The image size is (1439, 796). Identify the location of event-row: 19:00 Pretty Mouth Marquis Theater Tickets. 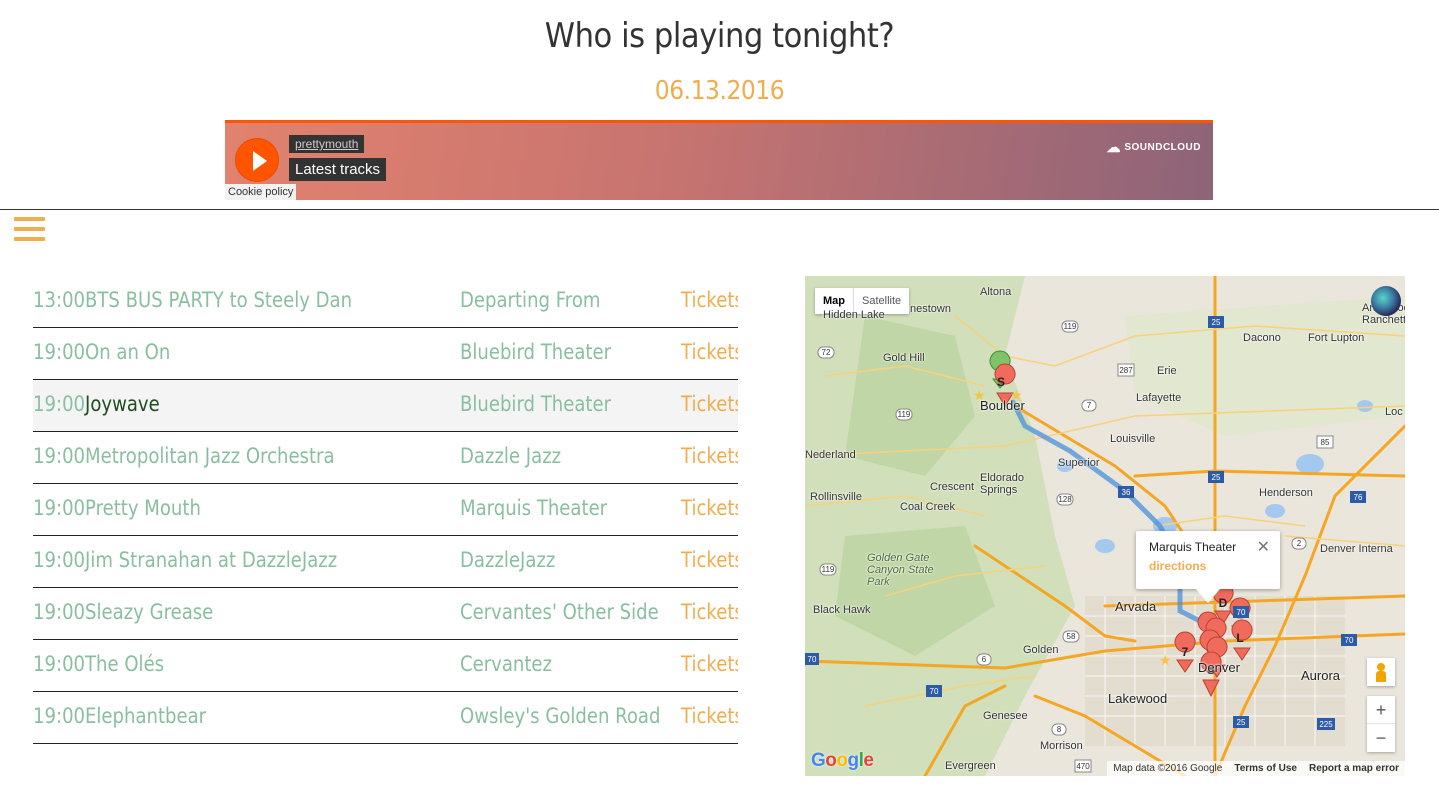
(385, 510).